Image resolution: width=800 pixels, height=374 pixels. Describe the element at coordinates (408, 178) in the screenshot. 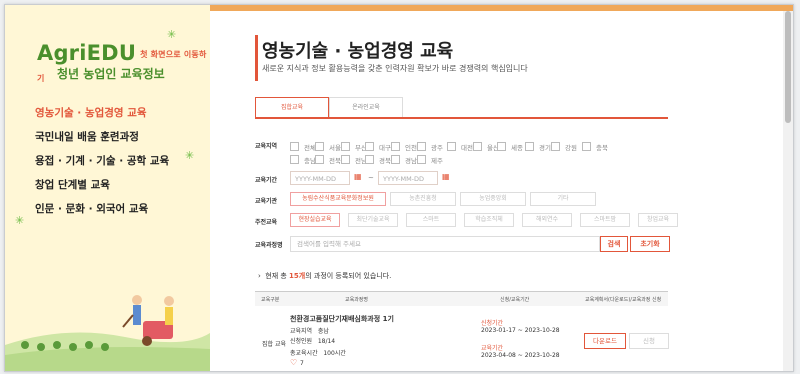

I see `date-to-input: YYYY-MM-DD` at that location.